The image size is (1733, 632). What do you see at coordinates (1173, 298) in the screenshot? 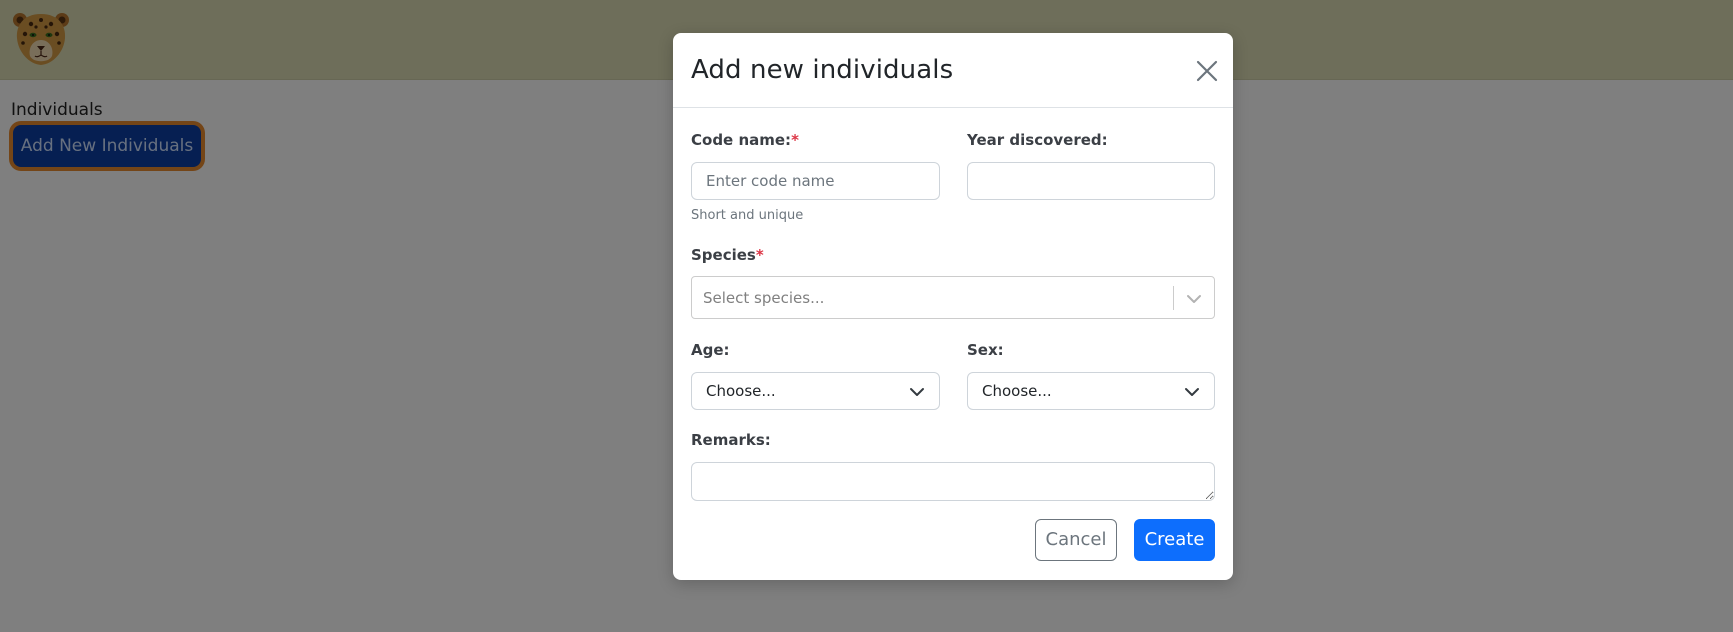
I see `select-separator` at bounding box center [1173, 298].